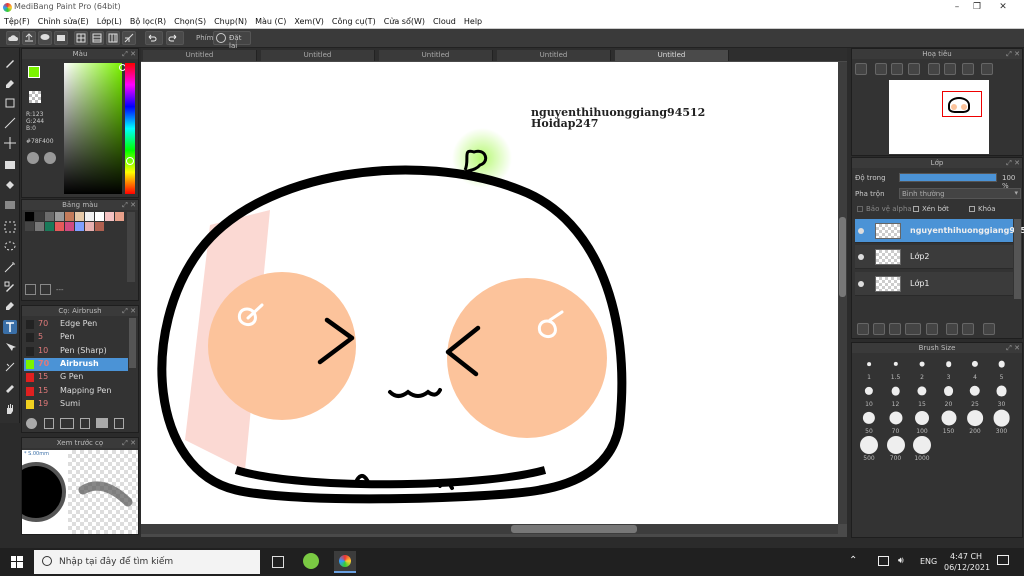 The image size is (1024, 576). I want to click on menu-color: Màu (C), so click(270, 21).